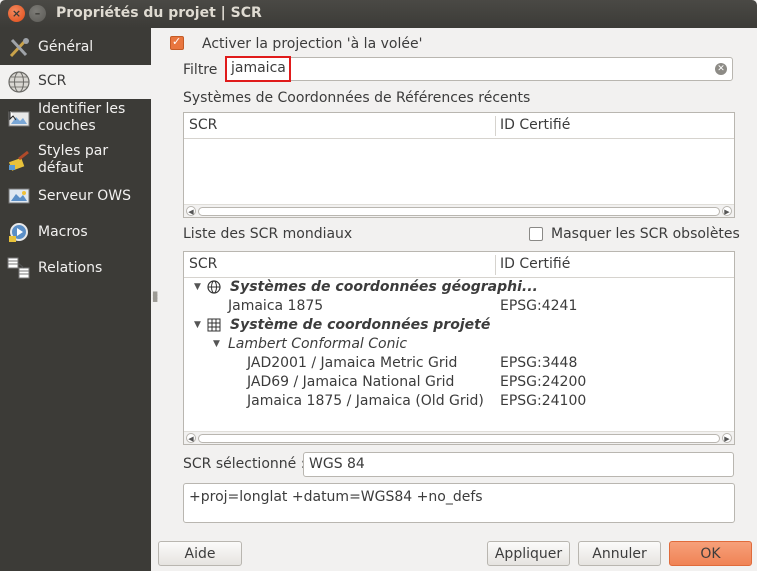 The width and height of the screenshot is (757, 571). I want to click on sidebar-item-identify: Identifier les couches, so click(75, 119).